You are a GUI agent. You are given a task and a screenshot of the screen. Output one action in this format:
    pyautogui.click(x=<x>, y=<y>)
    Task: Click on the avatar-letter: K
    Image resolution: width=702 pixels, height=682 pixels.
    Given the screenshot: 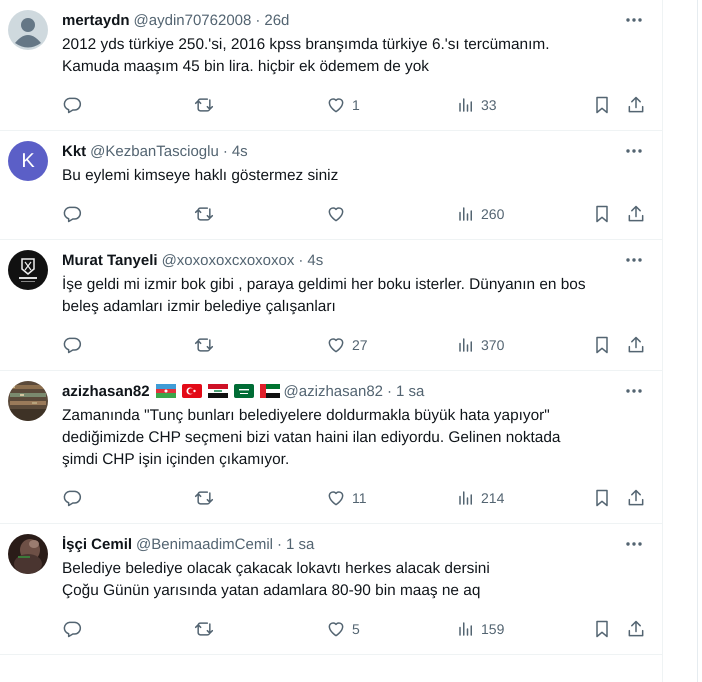 What is the action you would take?
    pyautogui.click(x=28, y=161)
    